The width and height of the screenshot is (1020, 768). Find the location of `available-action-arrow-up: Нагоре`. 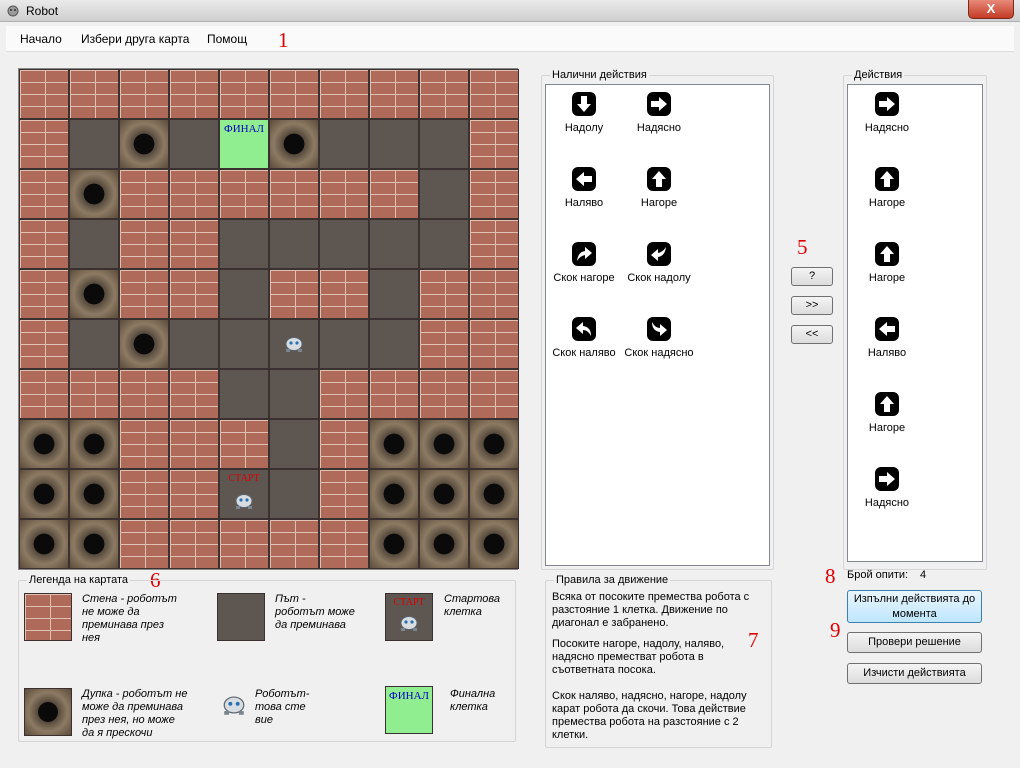

available-action-arrow-up: Нагоре is located at coordinates (659, 186).